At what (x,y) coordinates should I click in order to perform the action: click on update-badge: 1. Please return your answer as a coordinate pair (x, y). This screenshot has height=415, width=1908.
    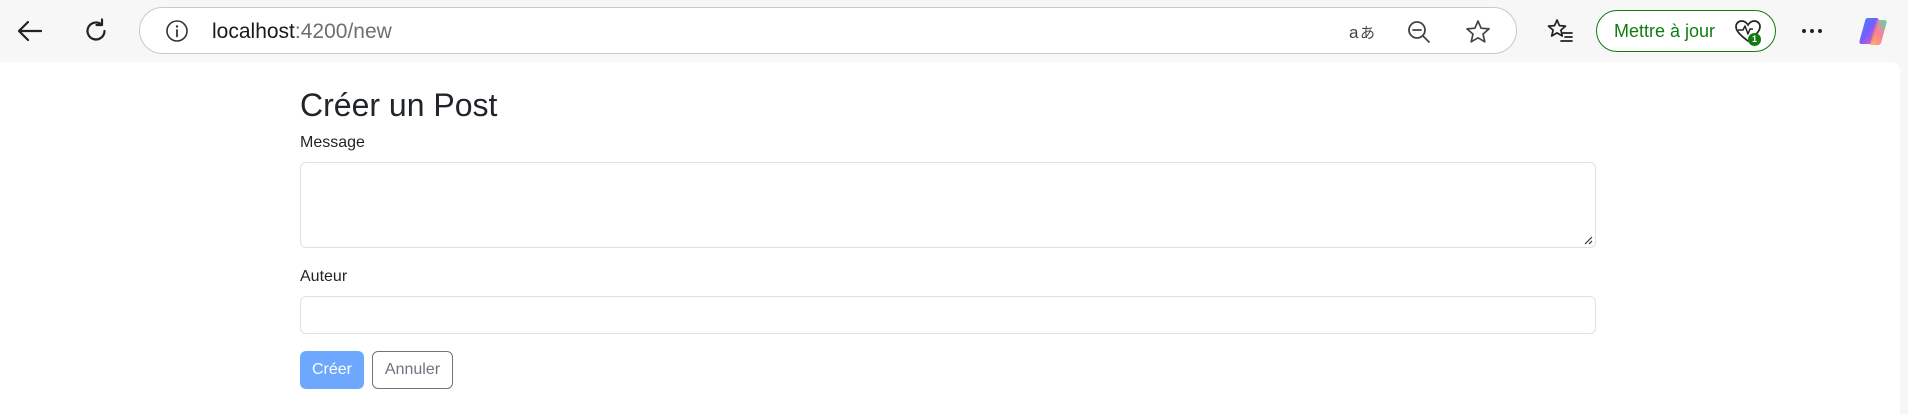
    Looking at the image, I should click on (1754, 39).